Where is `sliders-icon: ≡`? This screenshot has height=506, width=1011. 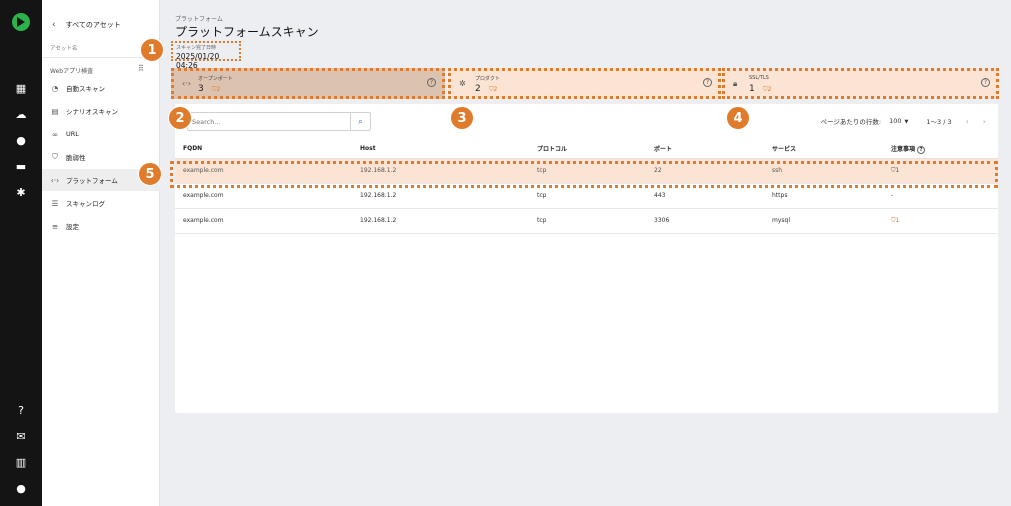 sliders-icon: ≡ is located at coordinates (55, 226).